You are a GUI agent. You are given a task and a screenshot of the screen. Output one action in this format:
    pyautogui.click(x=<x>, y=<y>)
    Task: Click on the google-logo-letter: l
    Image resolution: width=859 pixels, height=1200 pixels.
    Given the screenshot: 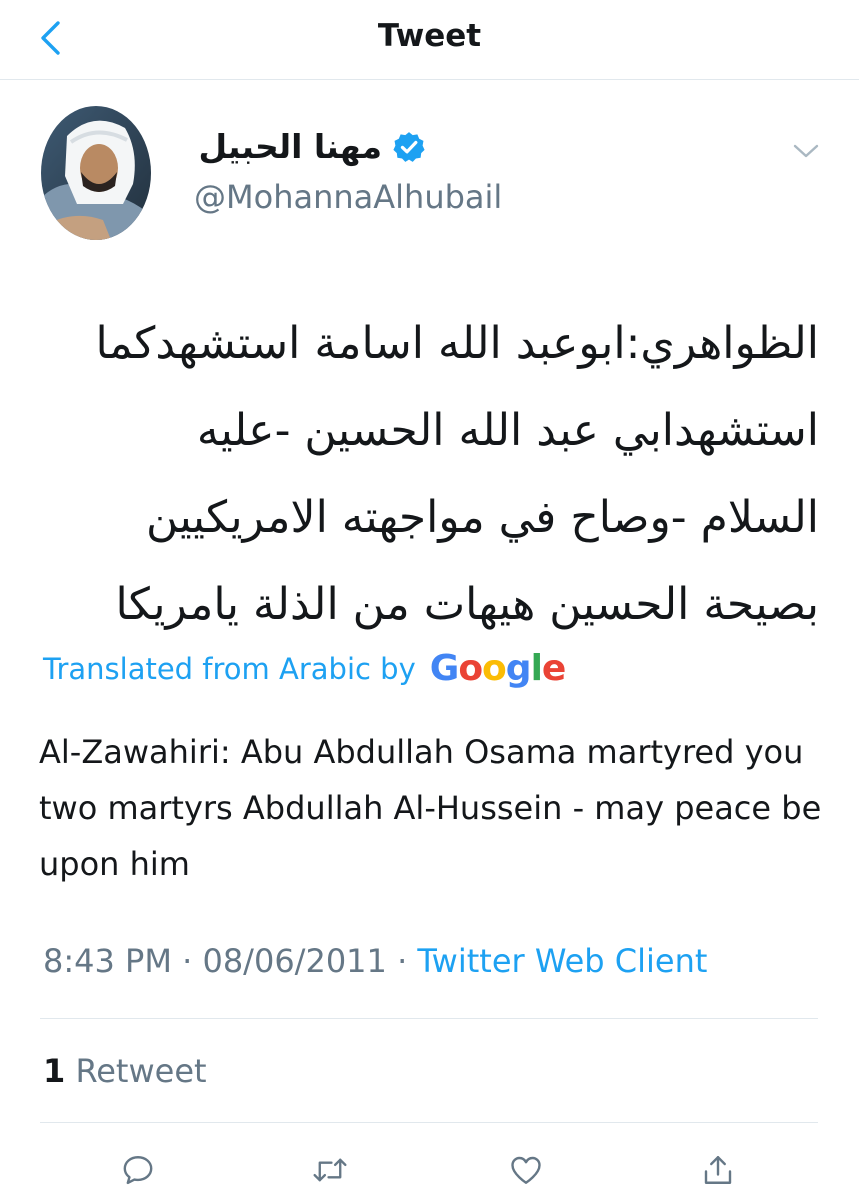 What is the action you would take?
    pyautogui.click(x=536, y=668)
    